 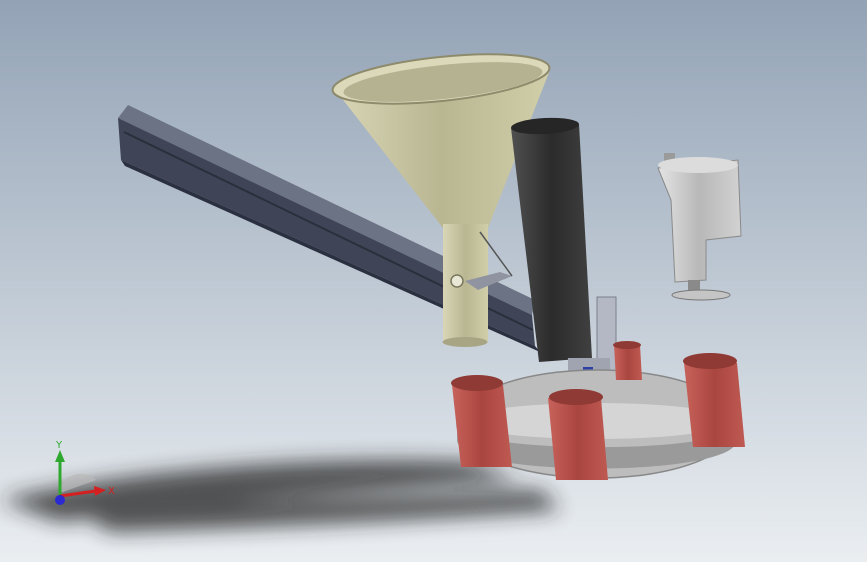 What do you see at coordinates (60, 500) in the screenshot?
I see `z-axis-dot` at bounding box center [60, 500].